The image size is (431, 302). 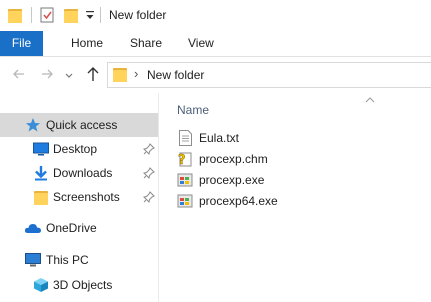 I want to click on new-folder-icon, so click(x=71, y=15).